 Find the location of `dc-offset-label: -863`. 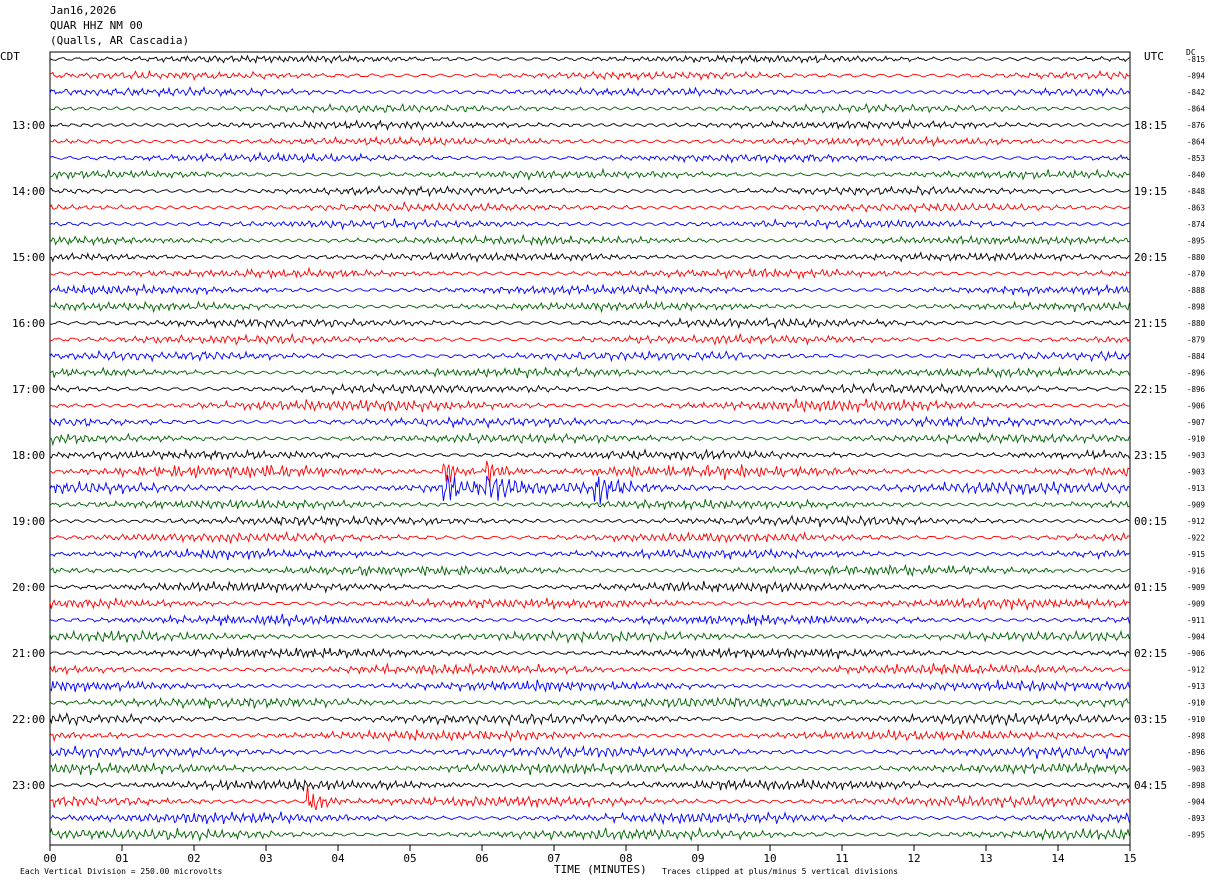

dc-offset-label: -863 is located at coordinates (1196, 208).